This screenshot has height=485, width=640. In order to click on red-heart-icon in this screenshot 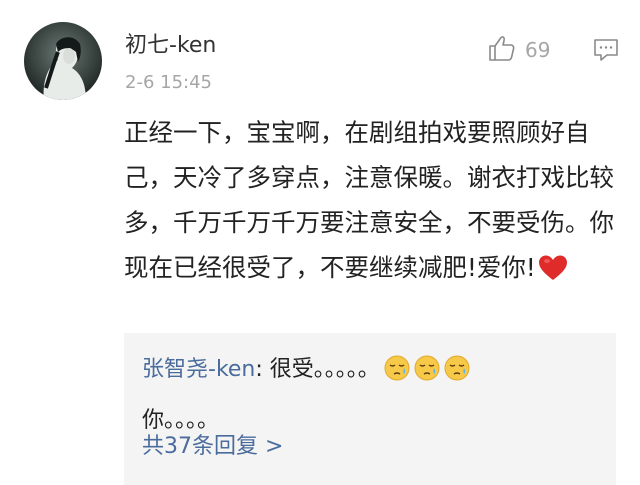, I will do `click(553, 273)`.